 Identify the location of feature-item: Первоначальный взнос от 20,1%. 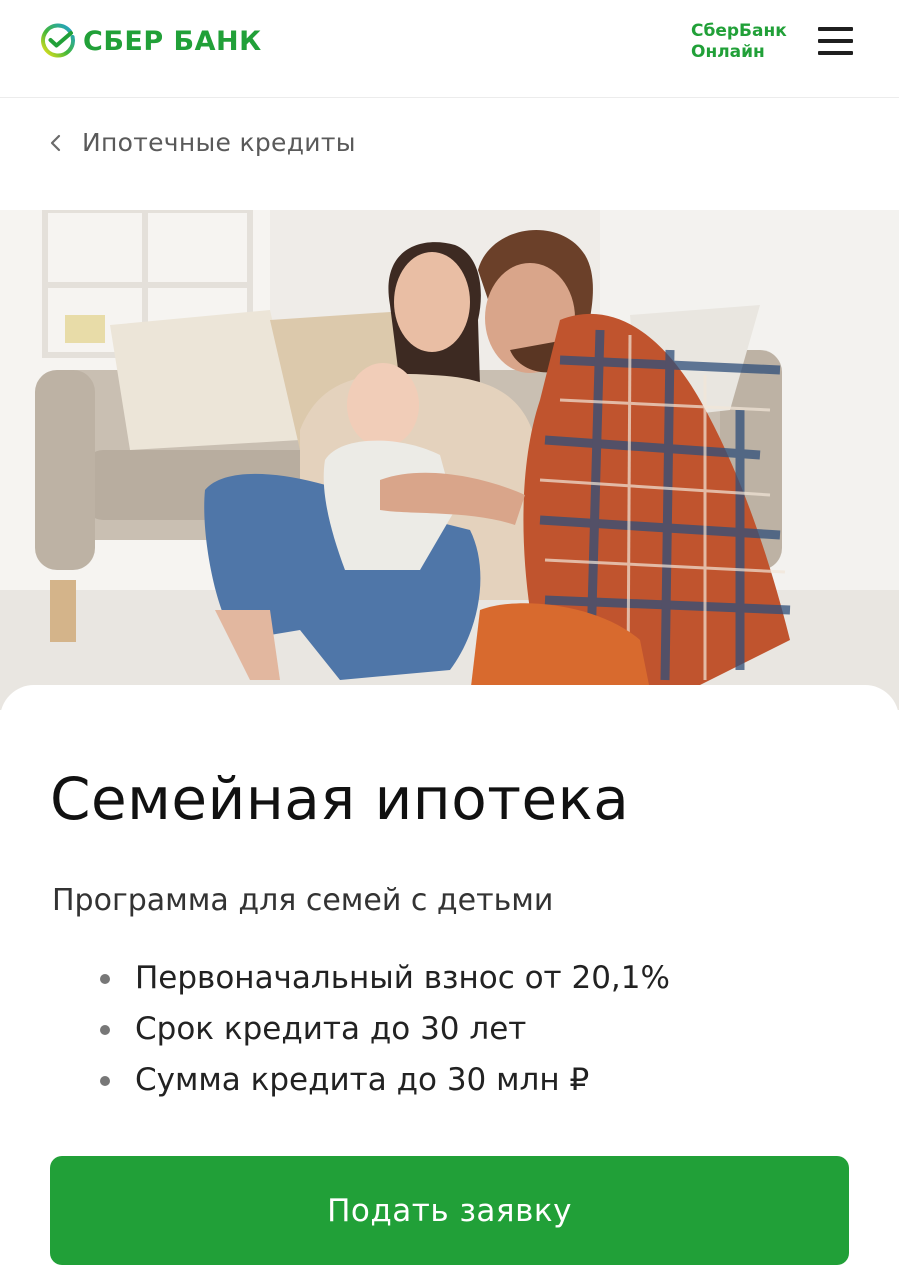
(384, 978).